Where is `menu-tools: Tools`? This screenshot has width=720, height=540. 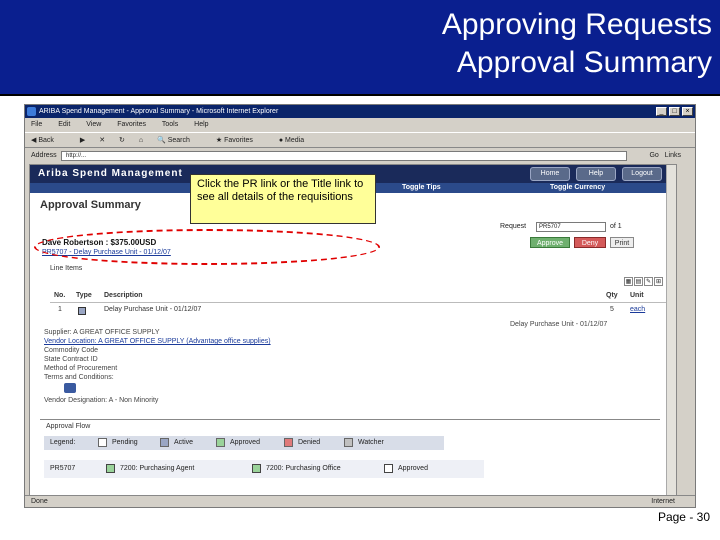 menu-tools: Tools is located at coordinates (170, 124).